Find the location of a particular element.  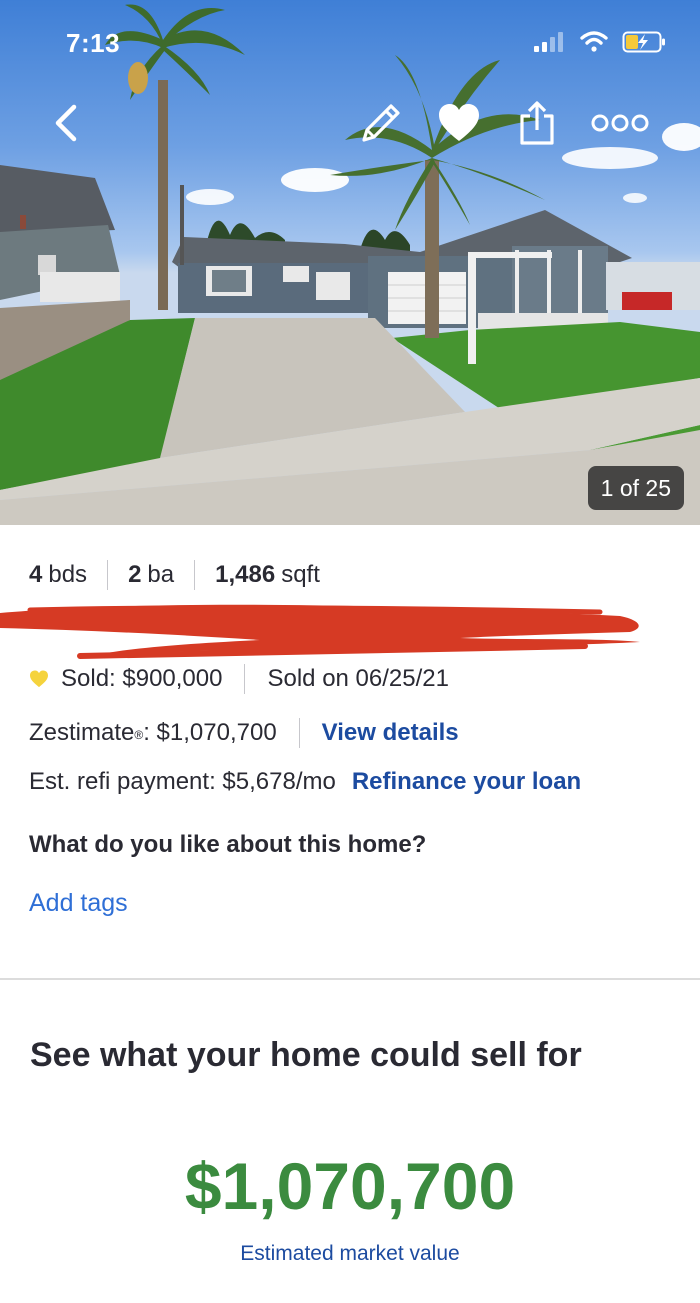

sold-price: Sold: $900,000 is located at coordinates (142, 678).